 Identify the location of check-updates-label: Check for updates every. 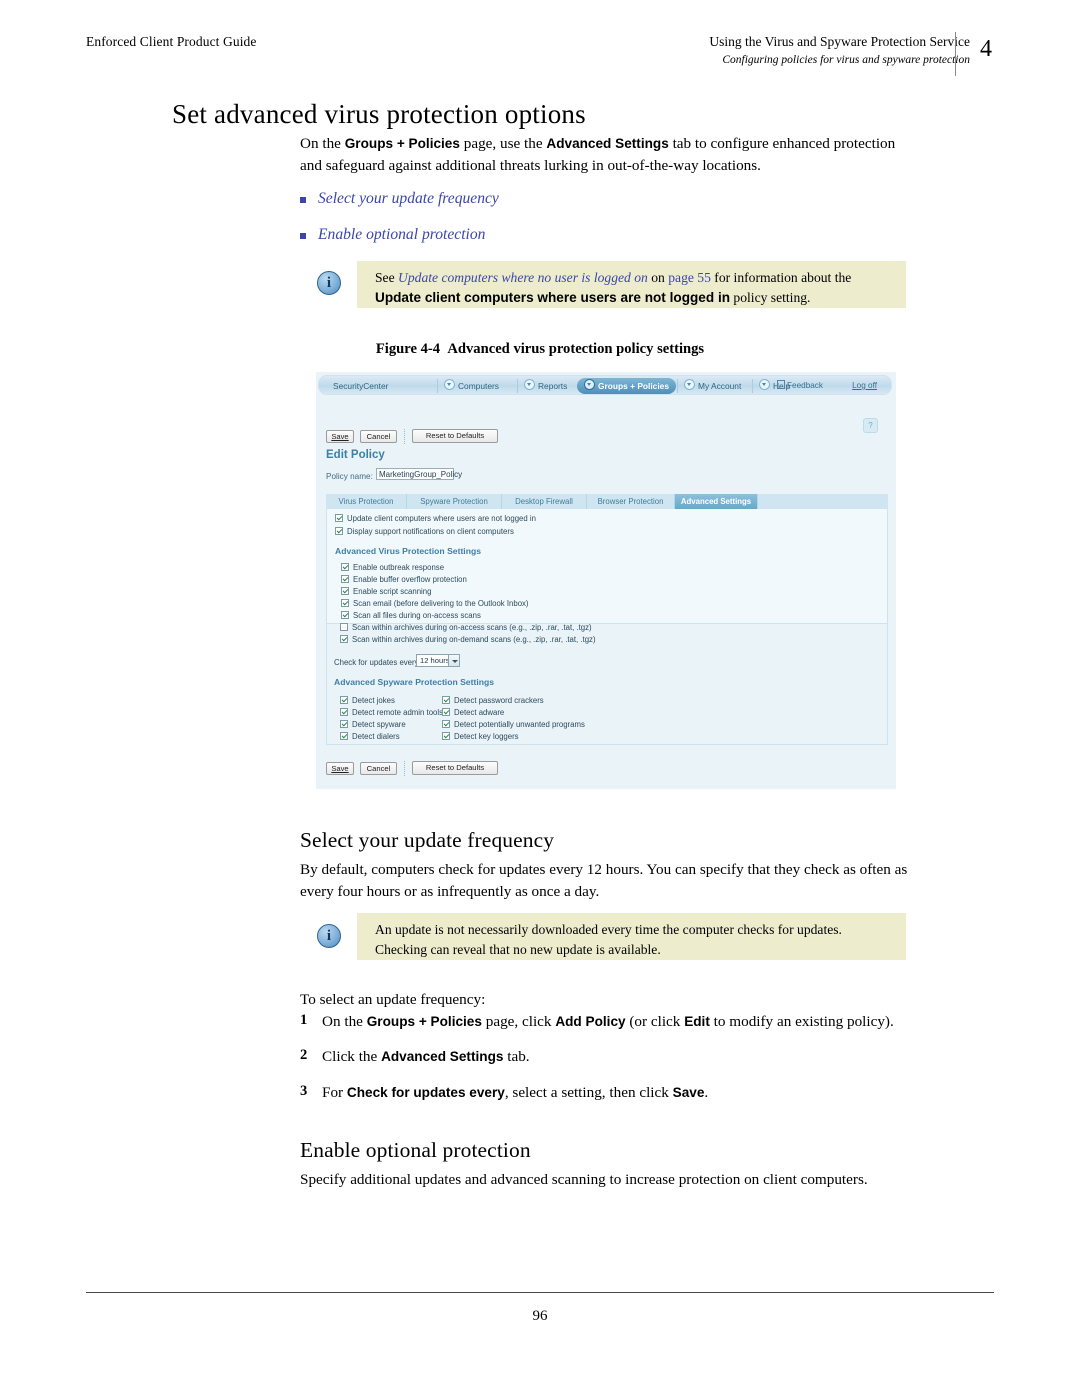
(376, 662).